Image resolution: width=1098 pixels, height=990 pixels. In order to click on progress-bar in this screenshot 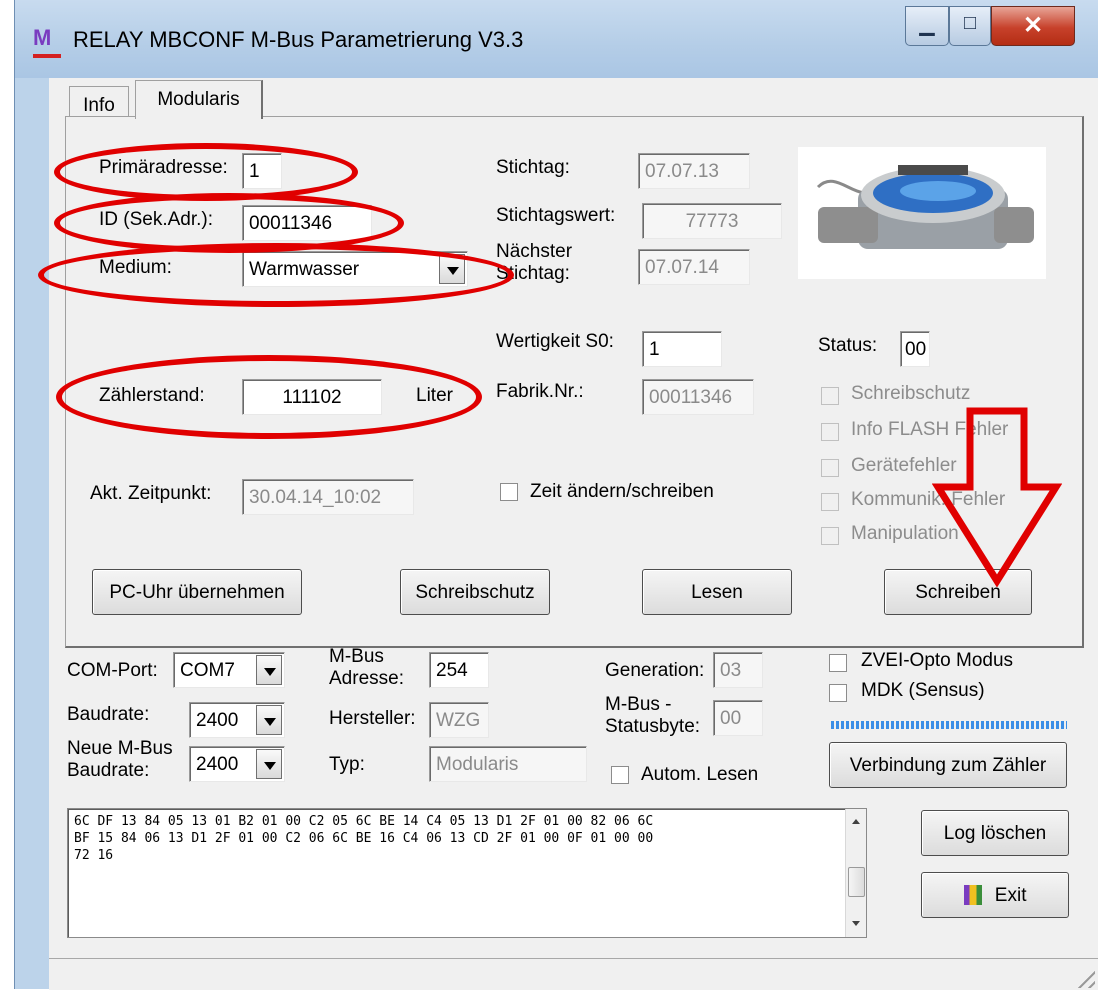, I will do `click(949, 721)`.